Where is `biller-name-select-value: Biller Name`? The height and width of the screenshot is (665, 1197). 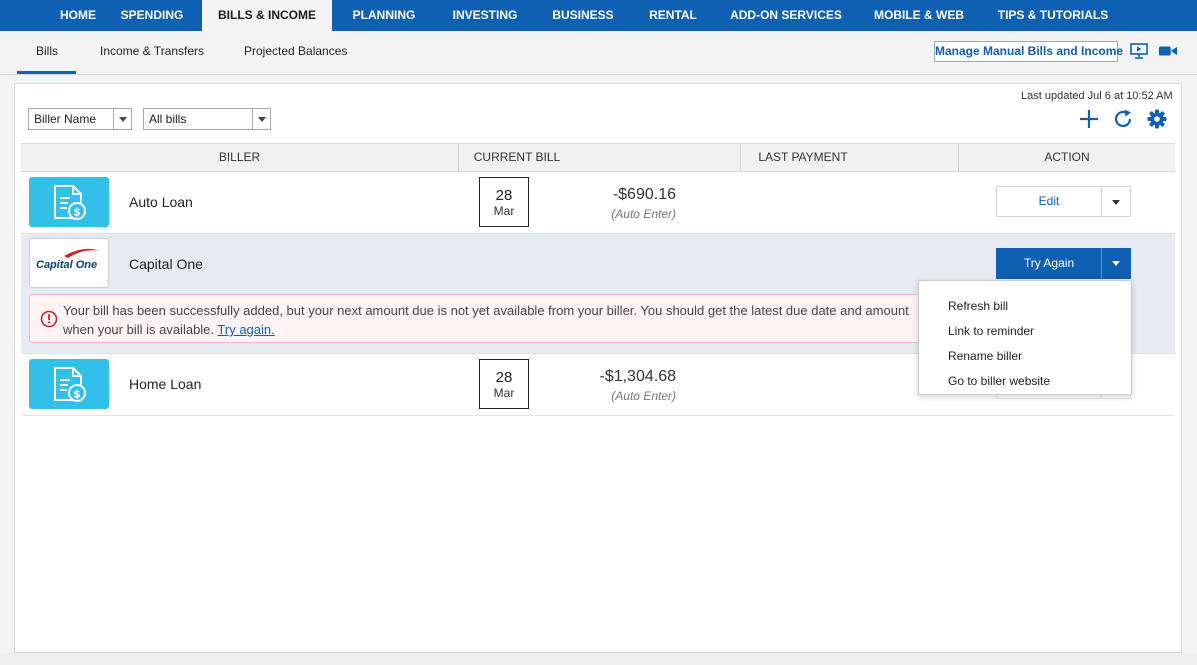 biller-name-select-value: Biller Name is located at coordinates (65, 119).